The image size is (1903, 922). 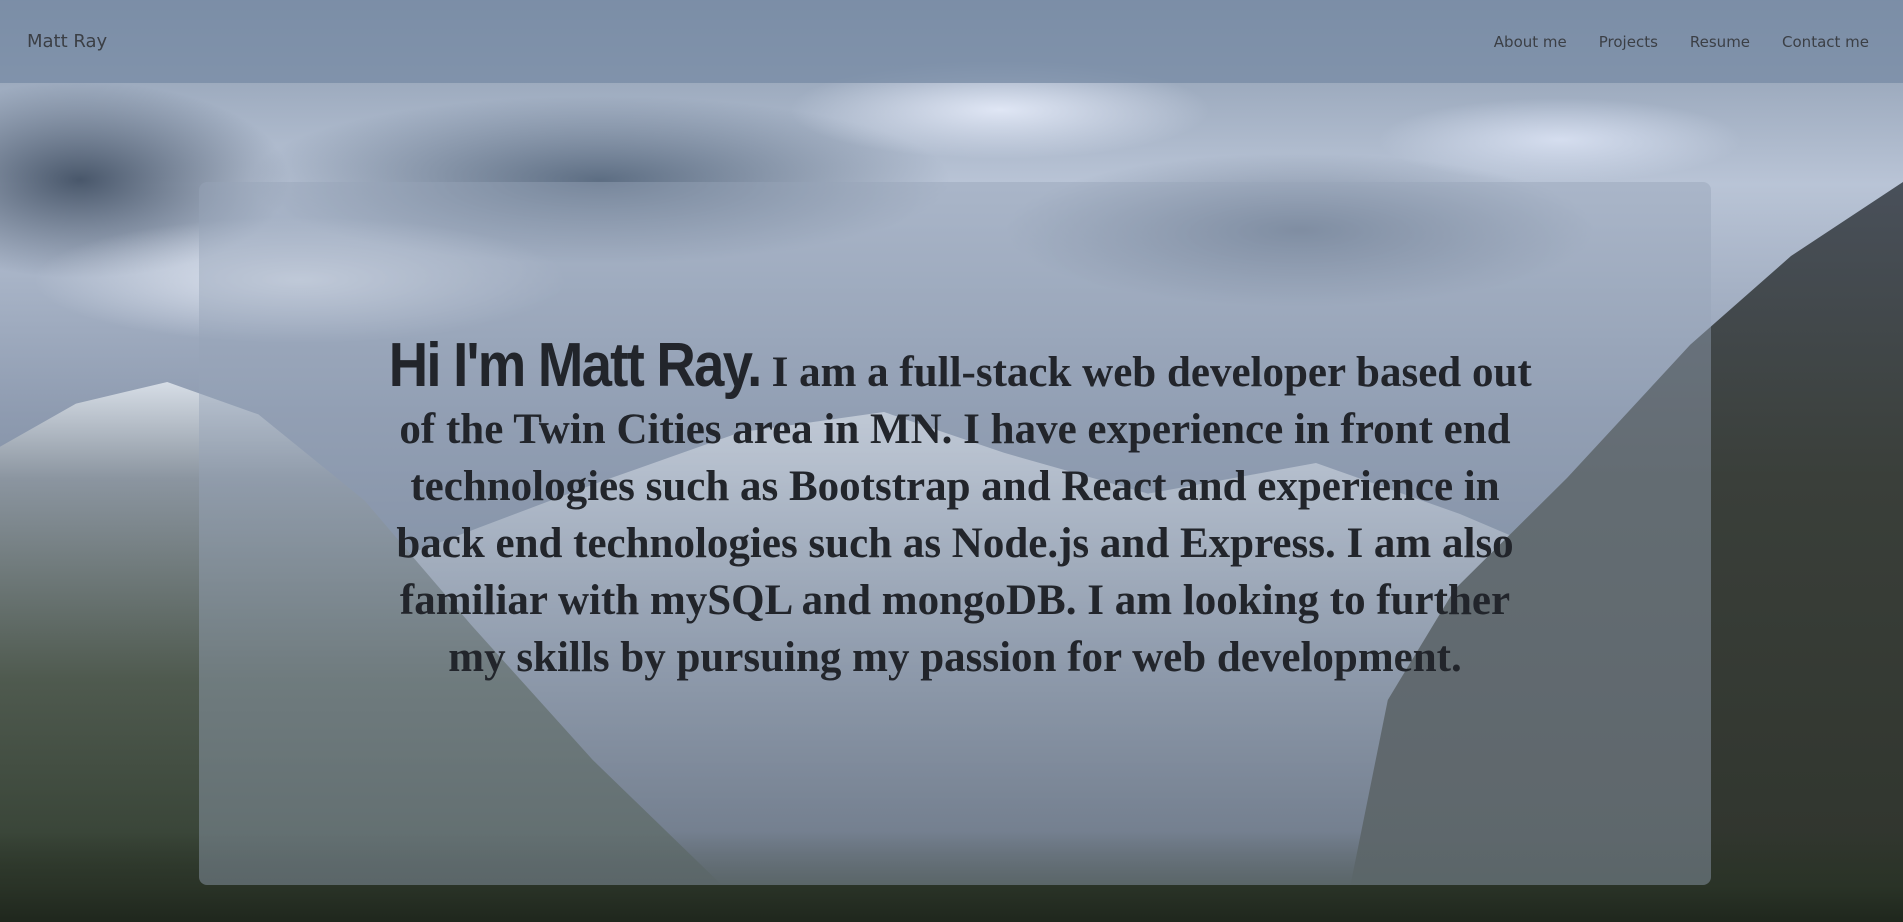 What do you see at coordinates (67, 41) in the screenshot?
I see `brand-link: Matt Ray` at bounding box center [67, 41].